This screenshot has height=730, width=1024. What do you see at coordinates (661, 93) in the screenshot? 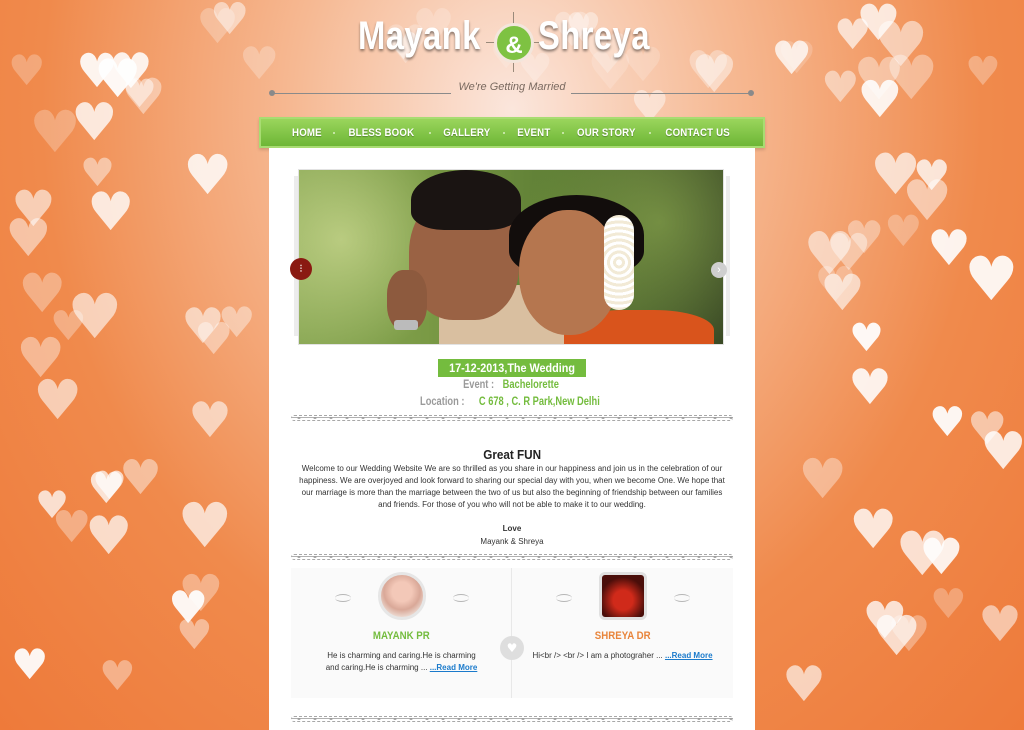
I see `tagline-rule-right` at bounding box center [661, 93].